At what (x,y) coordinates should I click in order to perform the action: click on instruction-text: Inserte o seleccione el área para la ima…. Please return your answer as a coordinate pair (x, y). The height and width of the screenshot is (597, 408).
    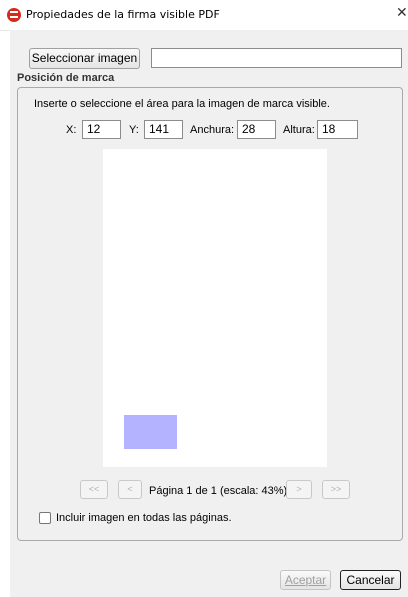
    Looking at the image, I should click on (182, 104).